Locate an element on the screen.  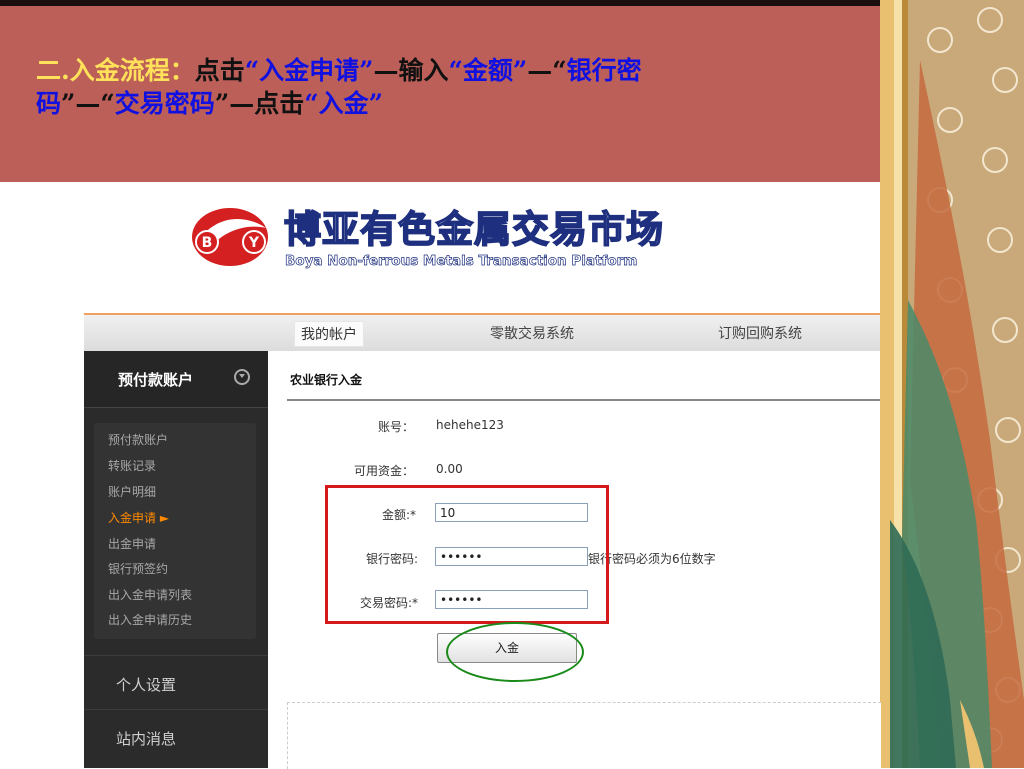
title-part: “金额” is located at coordinates (488, 70).